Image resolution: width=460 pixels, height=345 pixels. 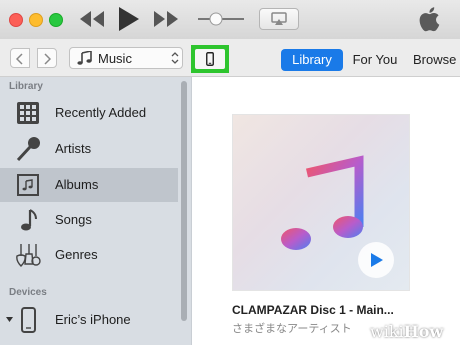 I want to click on sidebar-item-label: Songs, so click(x=73, y=219).